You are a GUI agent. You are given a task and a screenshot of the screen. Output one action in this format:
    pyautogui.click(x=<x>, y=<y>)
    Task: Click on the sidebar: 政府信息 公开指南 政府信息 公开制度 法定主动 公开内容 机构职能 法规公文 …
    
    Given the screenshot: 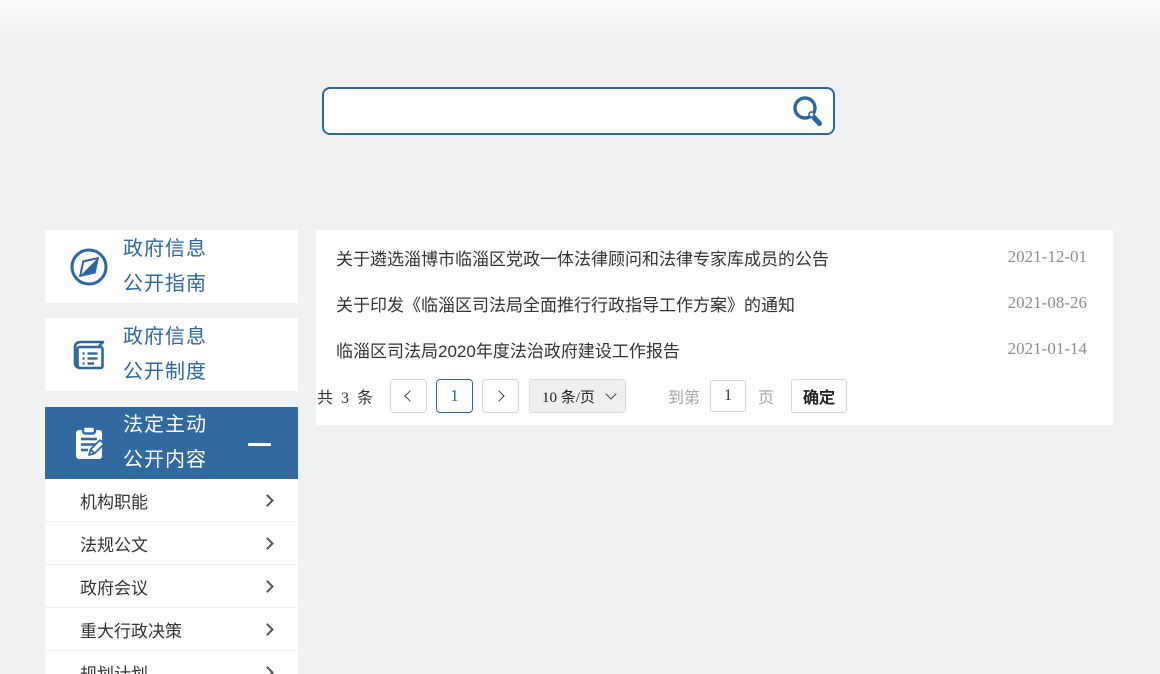 What is the action you would take?
    pyautogui.click(x=171, y=452)
    